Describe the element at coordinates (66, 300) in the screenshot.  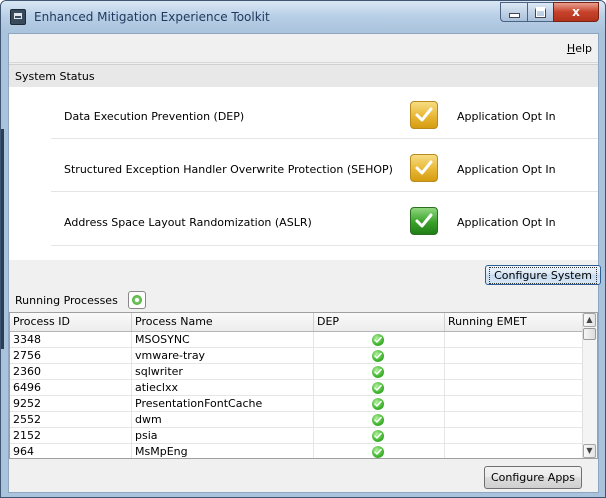
I see `running-processes-title: Running Processes` at that location.